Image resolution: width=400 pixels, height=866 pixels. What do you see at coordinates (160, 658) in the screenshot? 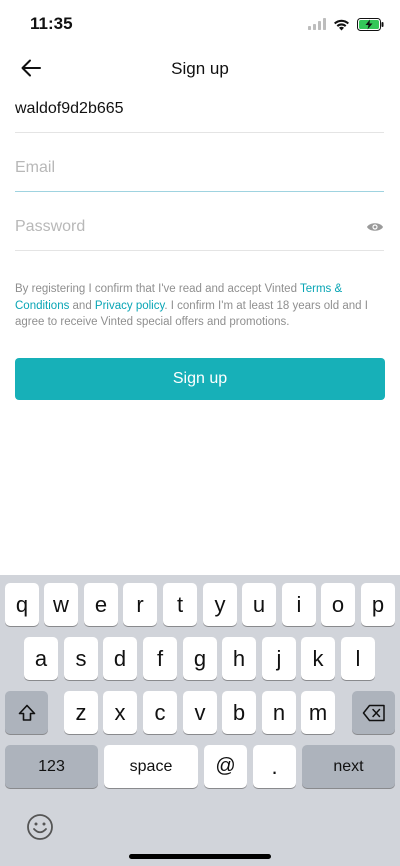
I see `key-f: f` at bounding box center [160, 658].